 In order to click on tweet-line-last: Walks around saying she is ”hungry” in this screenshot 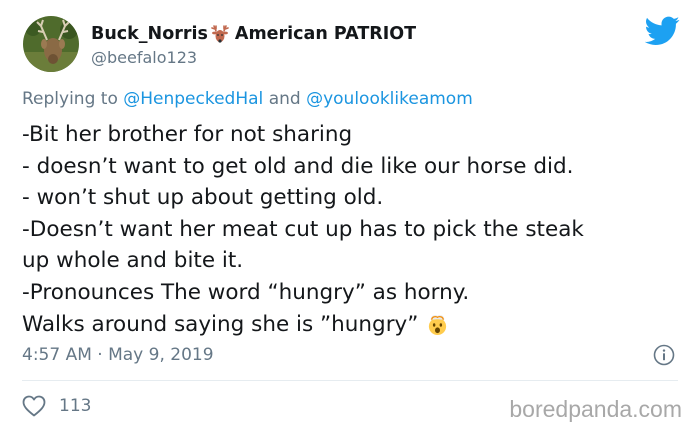, I will do `click(352, 325)`.